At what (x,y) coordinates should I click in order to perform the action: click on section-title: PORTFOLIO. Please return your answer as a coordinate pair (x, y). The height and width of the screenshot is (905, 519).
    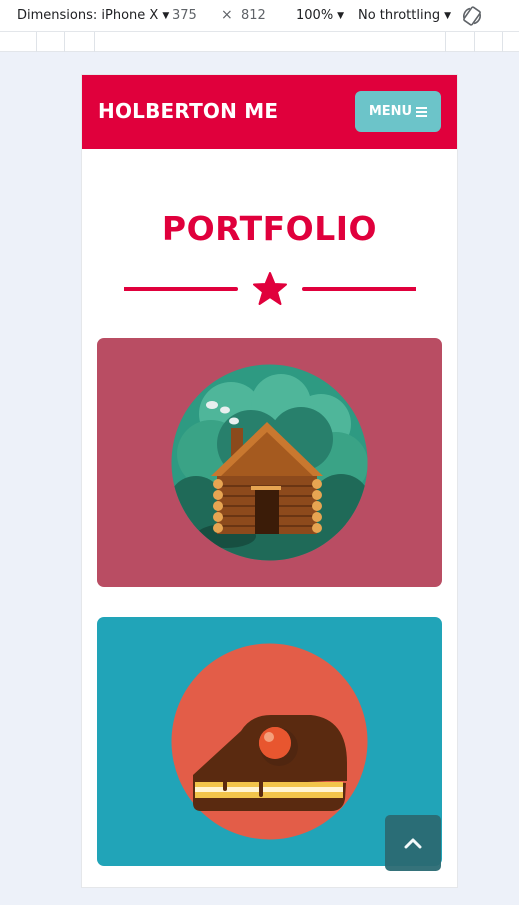
    Looking at the image, I should click on (269, 228).